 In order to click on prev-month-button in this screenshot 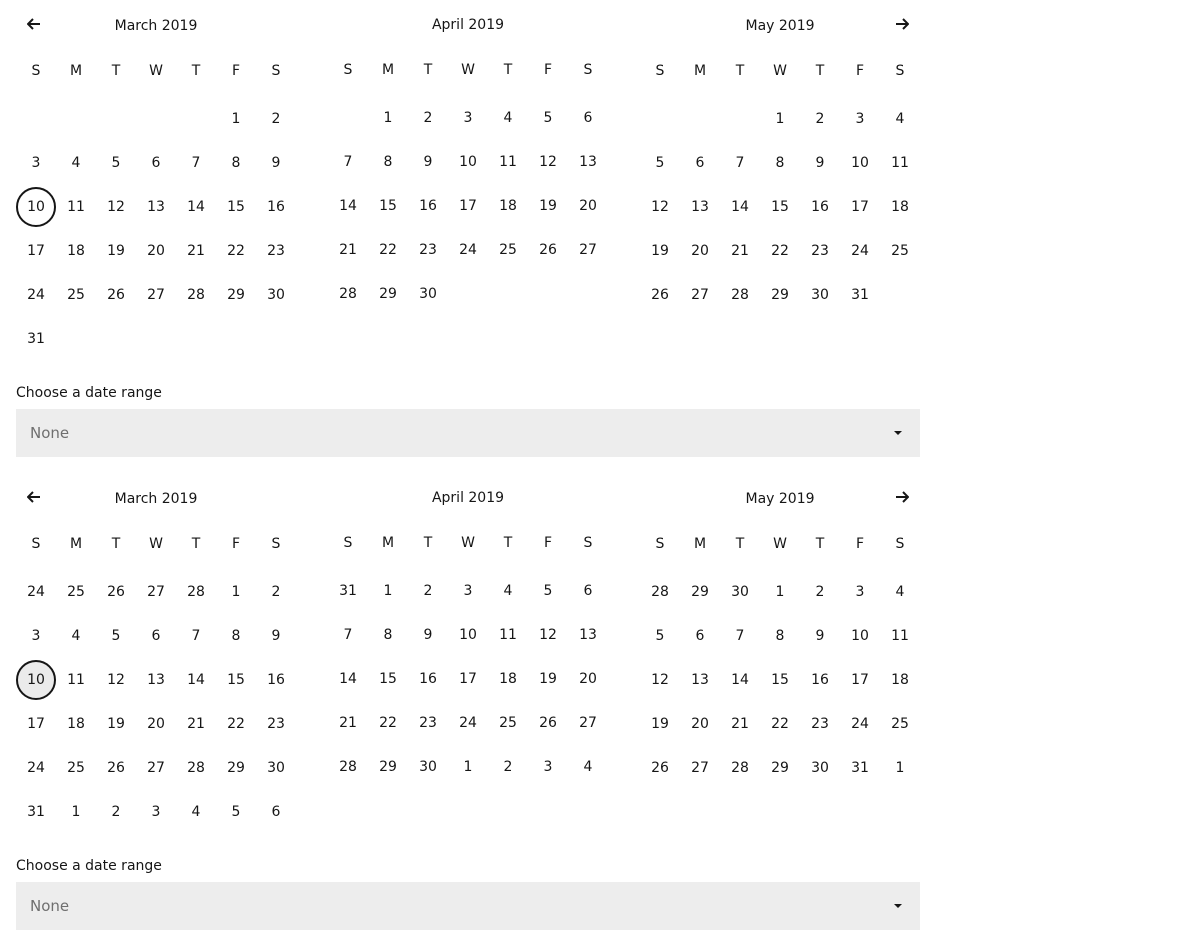, I will do `click(34, 24)`.